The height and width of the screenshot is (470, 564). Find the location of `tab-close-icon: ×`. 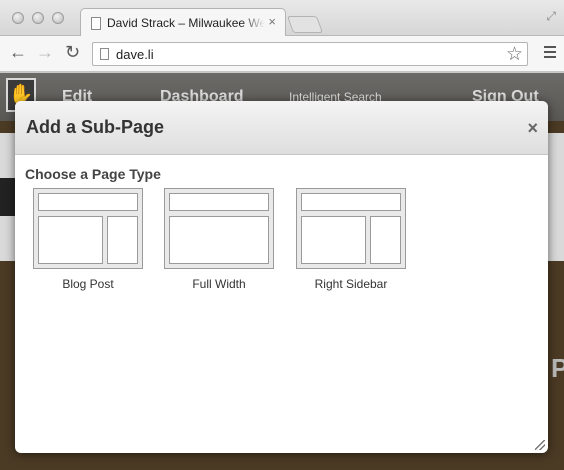

tab-close-icon: × is located at coordinates (272, 21).